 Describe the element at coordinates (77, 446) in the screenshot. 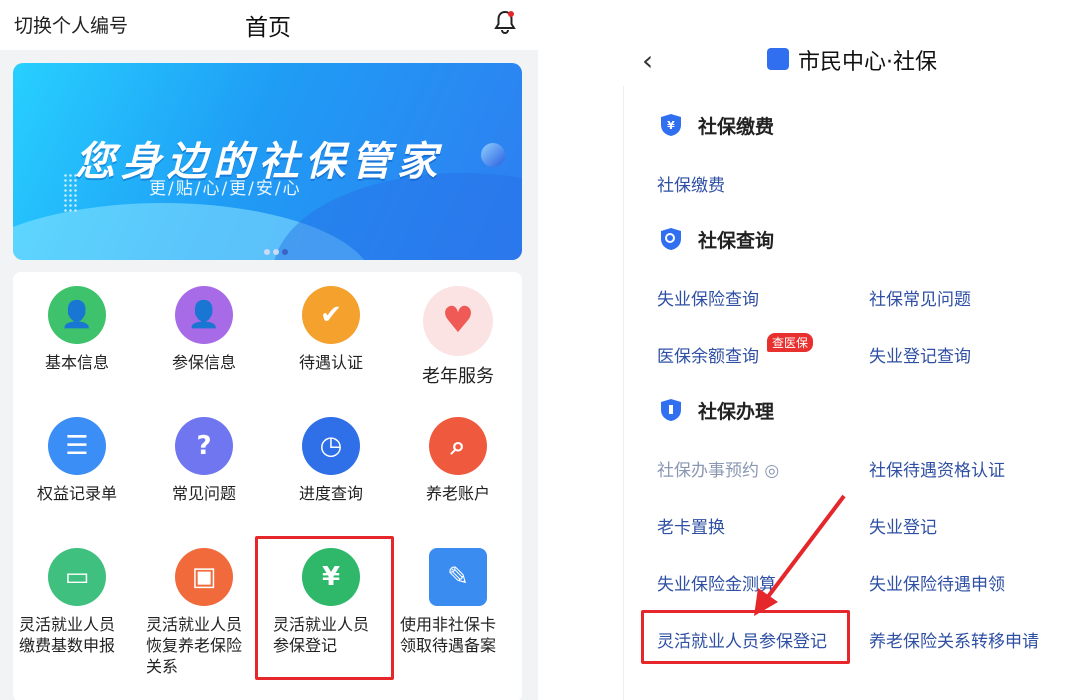

I see `clipboard-icon: ☰` at that location.